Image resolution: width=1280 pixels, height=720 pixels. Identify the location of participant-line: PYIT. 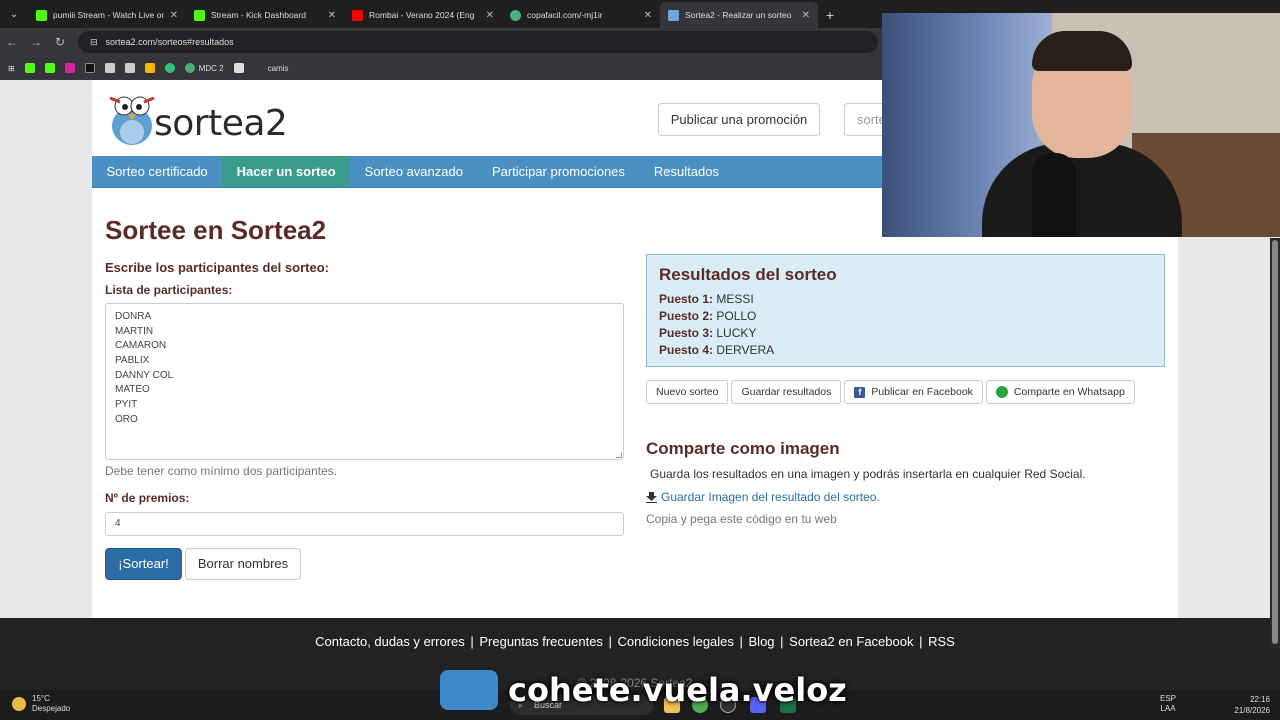
(126, 405).